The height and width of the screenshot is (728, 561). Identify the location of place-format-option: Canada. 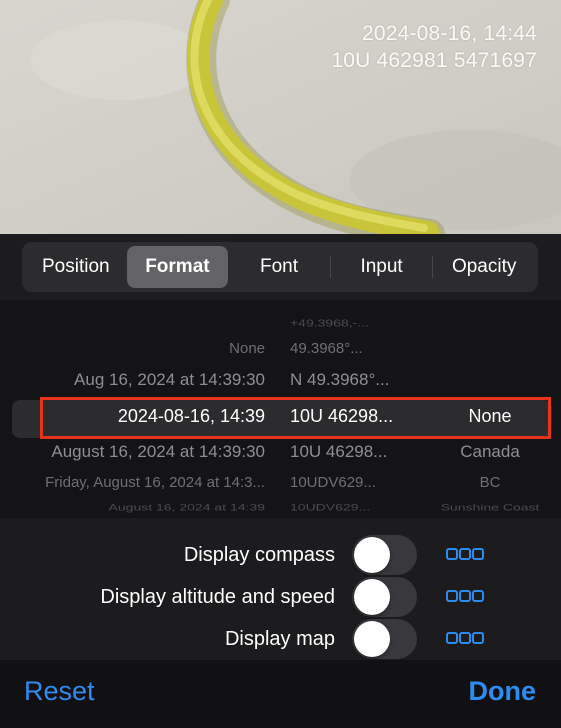
(490, 451).